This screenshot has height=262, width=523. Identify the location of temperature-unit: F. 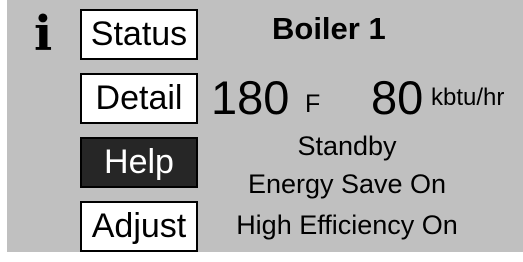
(313, 104).